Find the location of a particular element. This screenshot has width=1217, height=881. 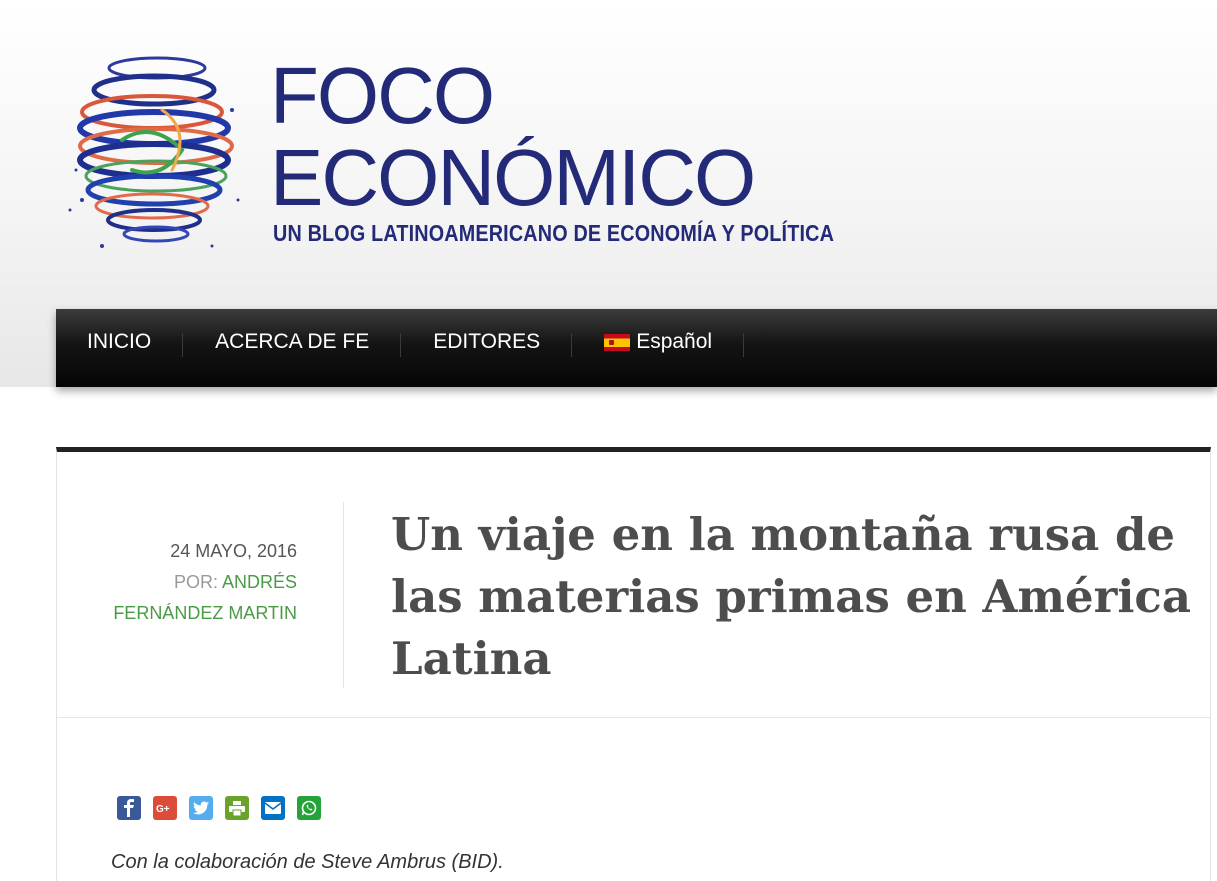

post-author-link: ANDRÉS is located at coordinates (259, 582).